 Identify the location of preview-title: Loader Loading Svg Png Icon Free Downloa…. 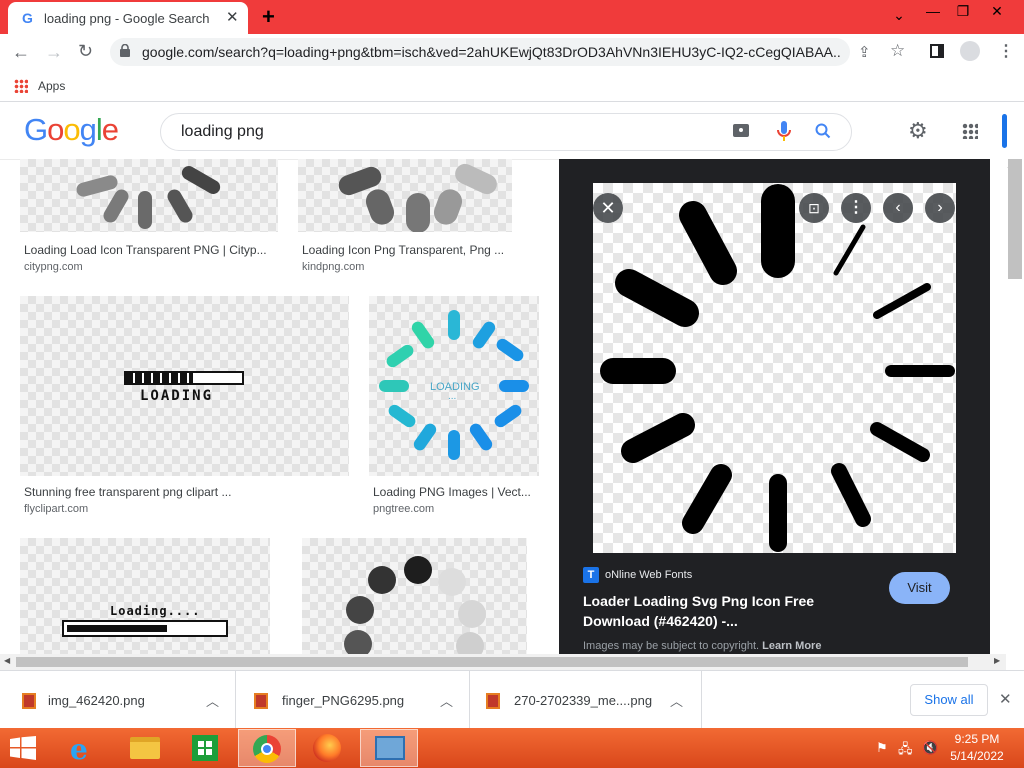
(708, 611).